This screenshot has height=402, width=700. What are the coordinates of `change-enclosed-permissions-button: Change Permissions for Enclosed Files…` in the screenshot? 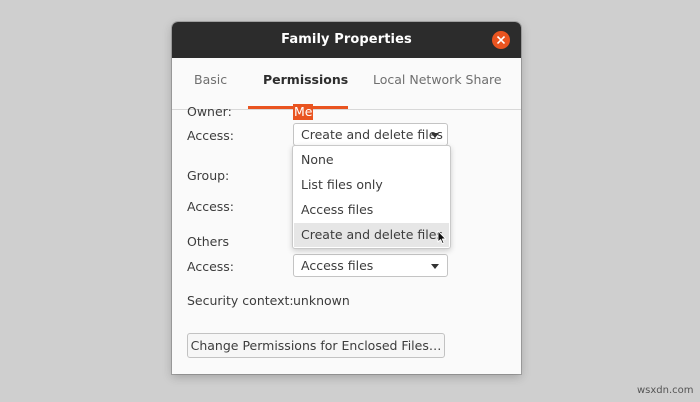 It's located at (316, 345).